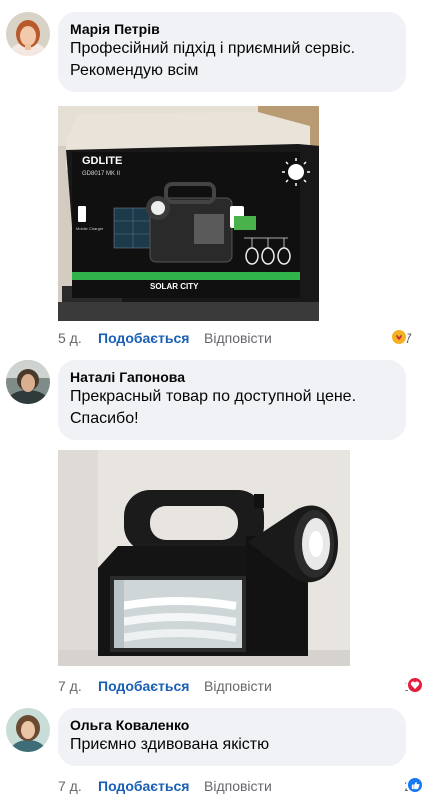 The height and width of the screenshot is (811, 430). What do you see at coordinates (213, 396) in the screenshot?
I see `comment-text-line: Прекрасный товар по доступной цене.` at bounding box center [213, 396].